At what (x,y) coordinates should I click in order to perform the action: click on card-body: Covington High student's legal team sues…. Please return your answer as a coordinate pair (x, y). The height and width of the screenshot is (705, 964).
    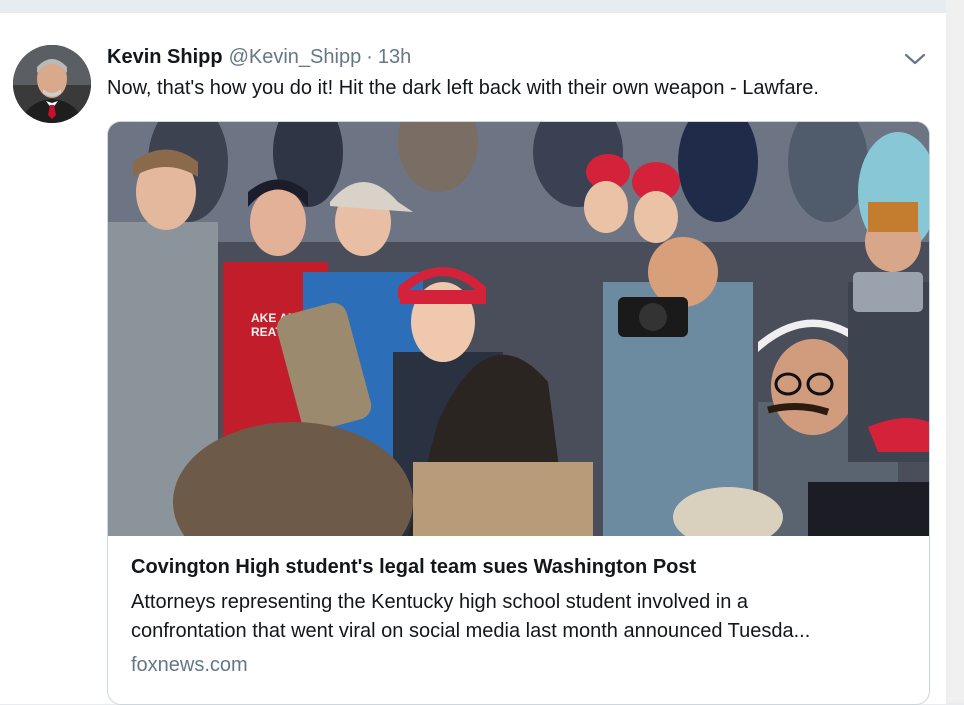
    Looking at the image, I should click on (526, 615).